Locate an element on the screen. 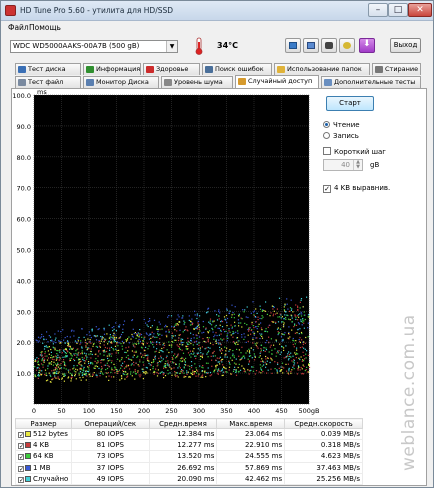 This screenshot has height=488, width=434. copy-button is located at coordinates (293, 45).